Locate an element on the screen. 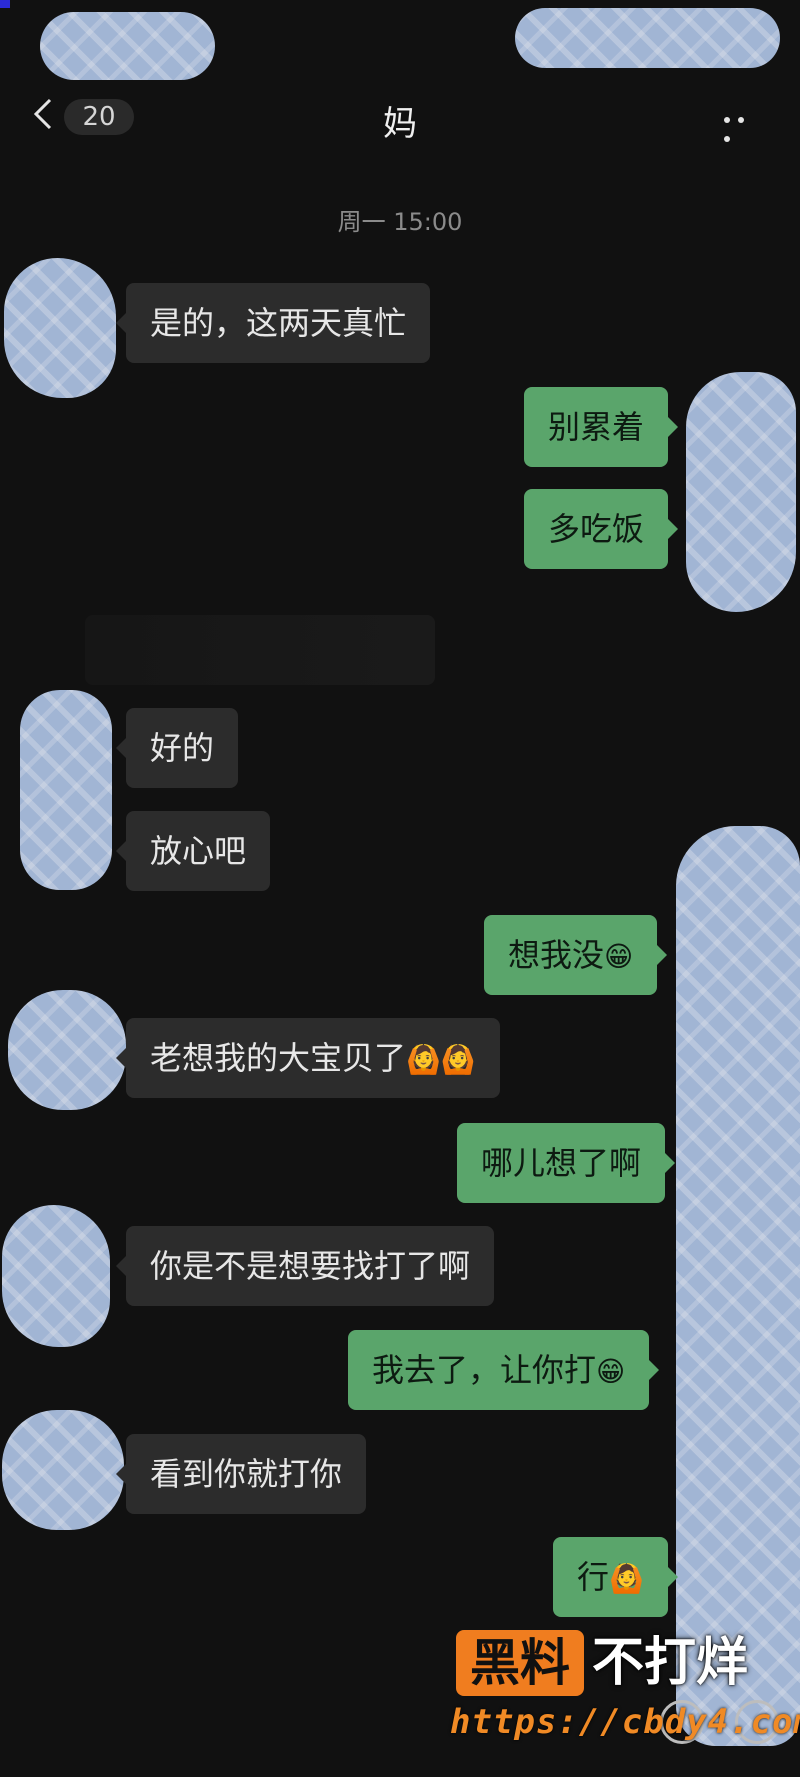 Image resolution: width=800 pixels, height=1777 pixels. watermark-text: 不打烊 is located at coordinates (670, 1663).